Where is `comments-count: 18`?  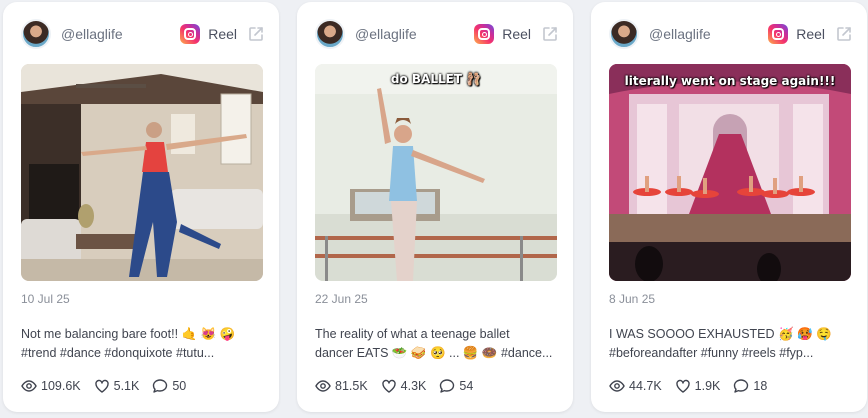
comments-count: 18 is located at coordinates (760, 386).